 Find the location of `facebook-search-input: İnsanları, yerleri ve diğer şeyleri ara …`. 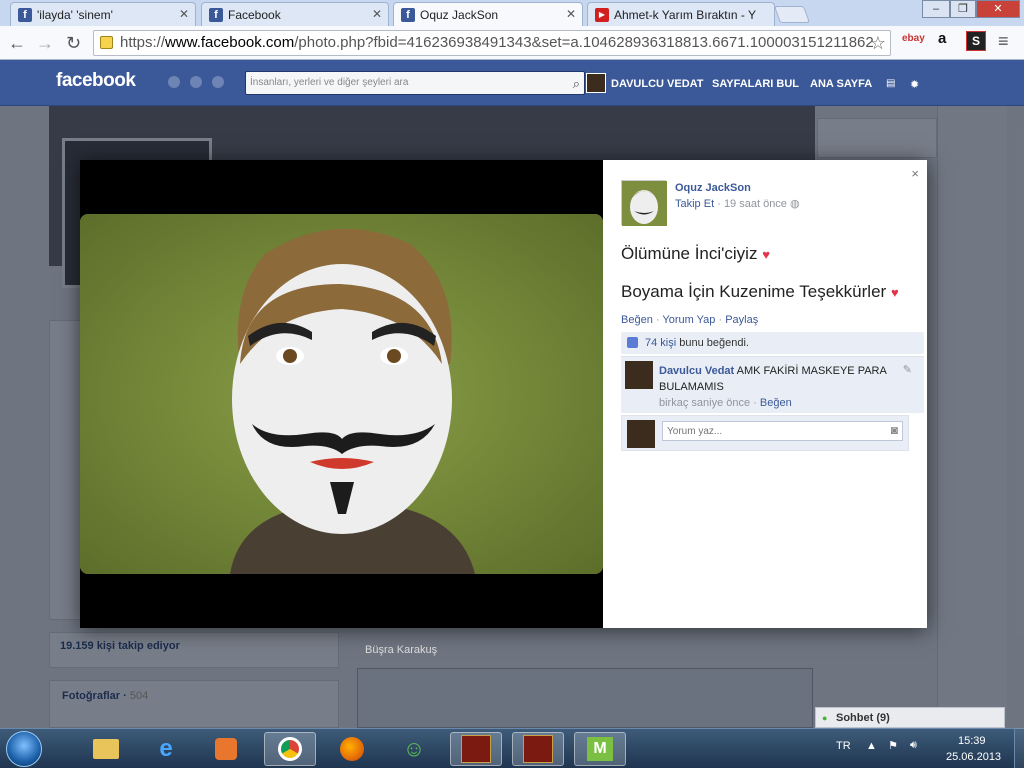

facebook-search-input: İnsanları, yerleri ve diğer şeyleri ara … is located at coordinates (415, 83).